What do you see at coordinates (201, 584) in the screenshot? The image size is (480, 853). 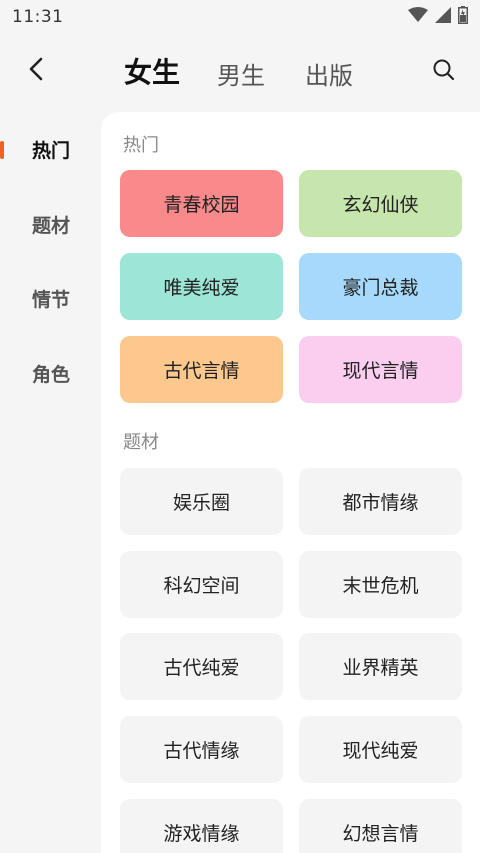 I see `category-chip: 科幻空间` at bounding box center [201, 584].